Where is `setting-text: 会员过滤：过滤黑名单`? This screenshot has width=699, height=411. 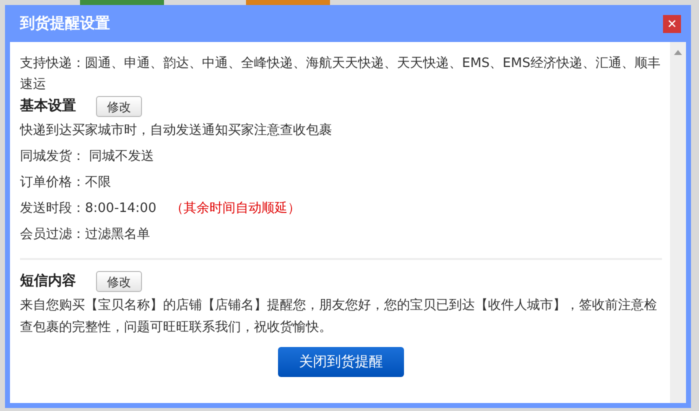 setting-text: 会员过滤：过滤黑名单 is located at coordinates (85, 235).